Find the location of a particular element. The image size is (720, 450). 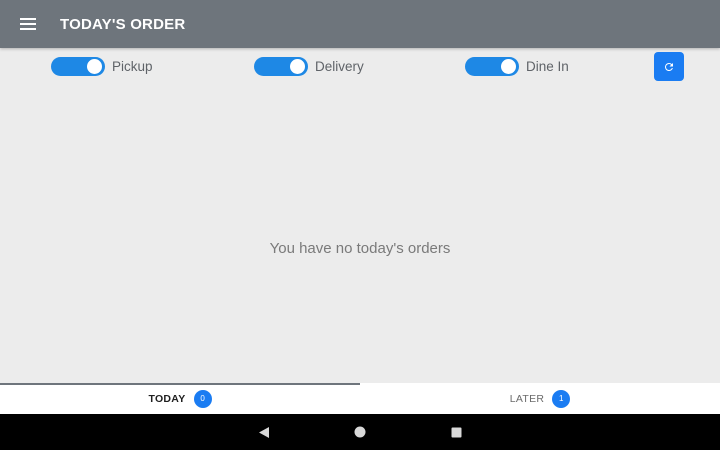

refresh-icon is located at coordinates (668, 66).